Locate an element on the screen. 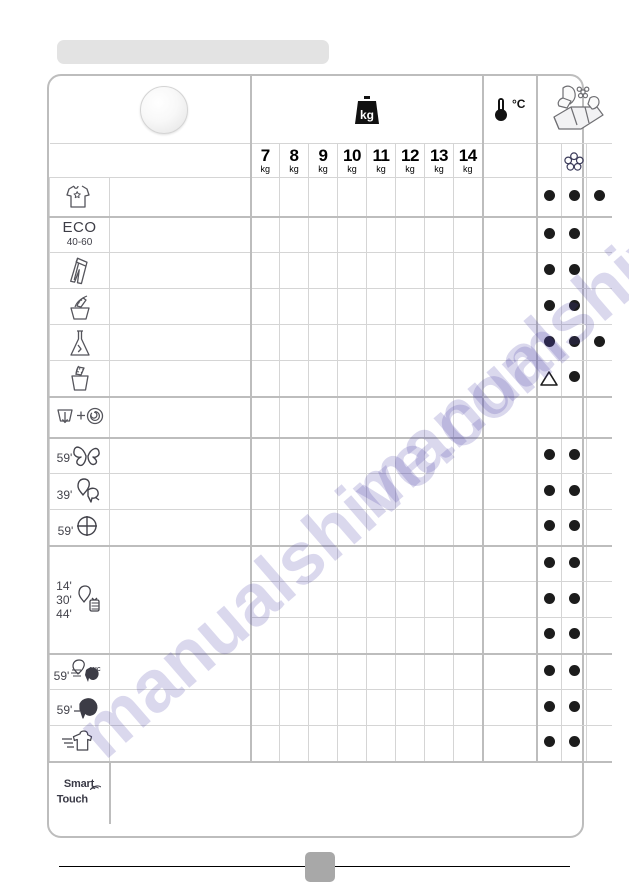  capacity-col-11: 11 kg is located at coordinates (381, 160).